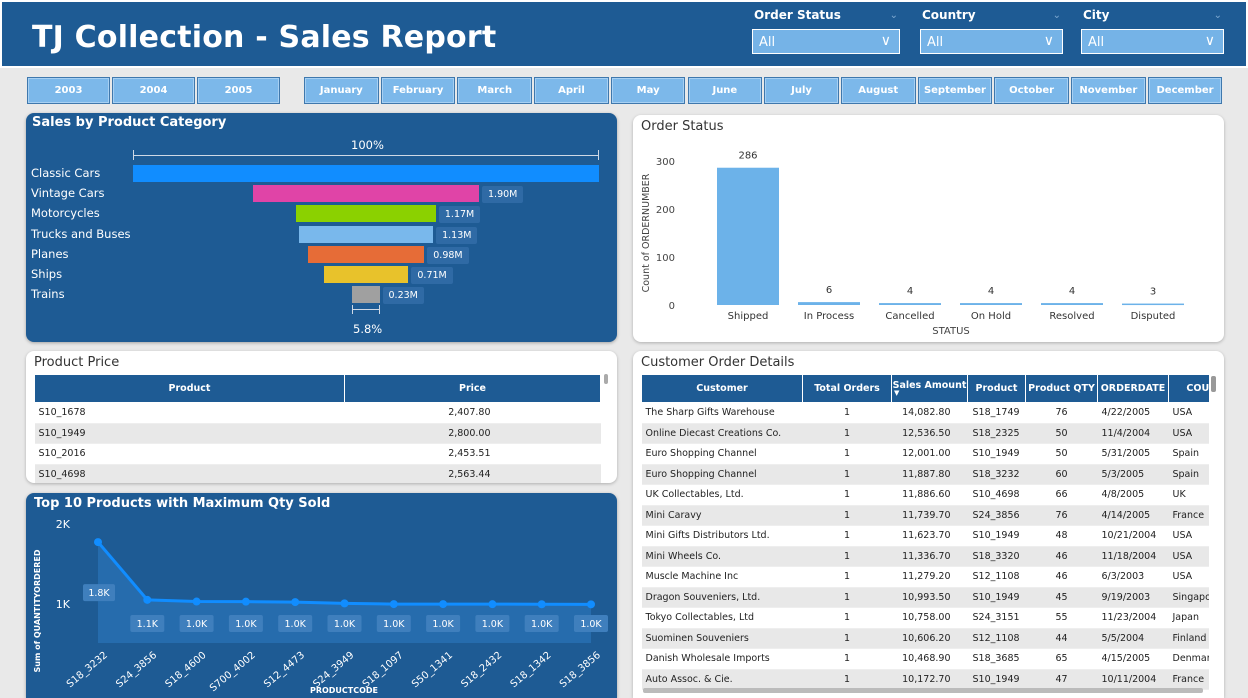 The image size is (1248, 698). I want to click on month-button-july: July, so click(801, 90).